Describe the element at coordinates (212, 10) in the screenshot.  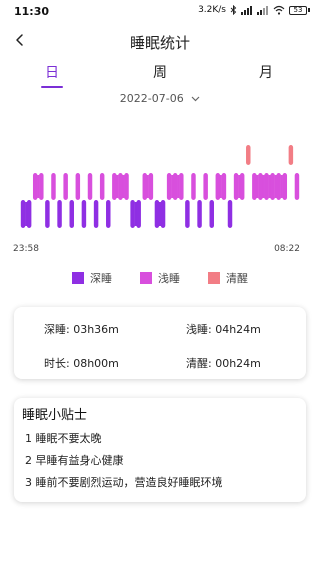
I see `net-speed: 3.2K/s` at that location.